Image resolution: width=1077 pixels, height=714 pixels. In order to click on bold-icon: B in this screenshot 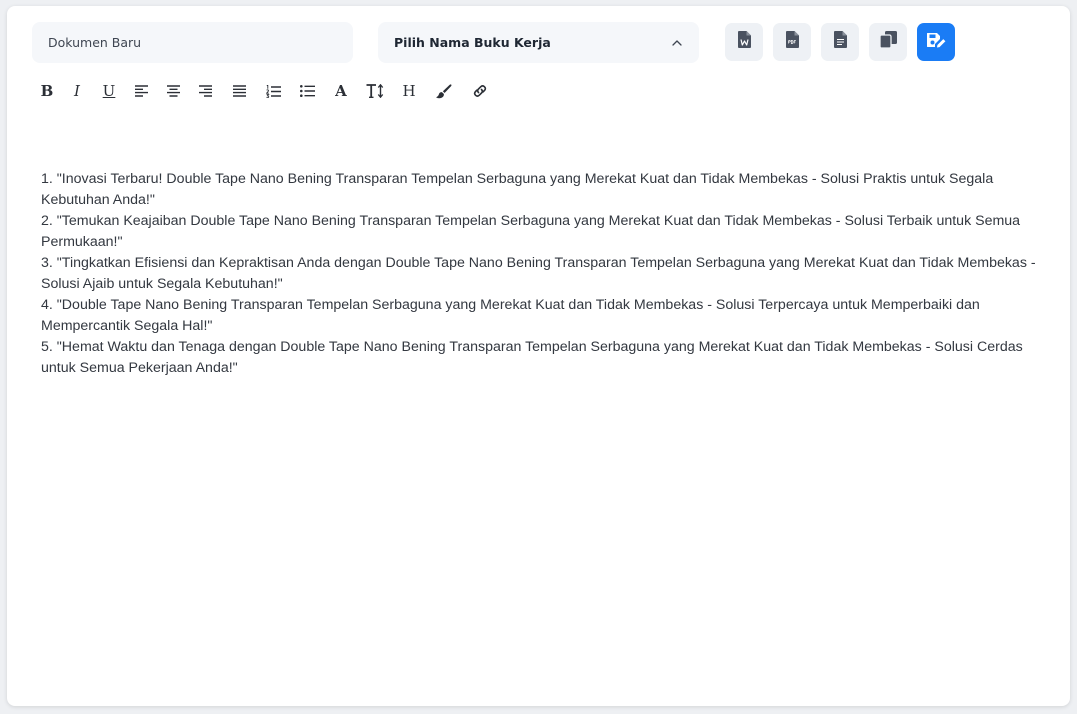, I will do `click(47, 90)`.